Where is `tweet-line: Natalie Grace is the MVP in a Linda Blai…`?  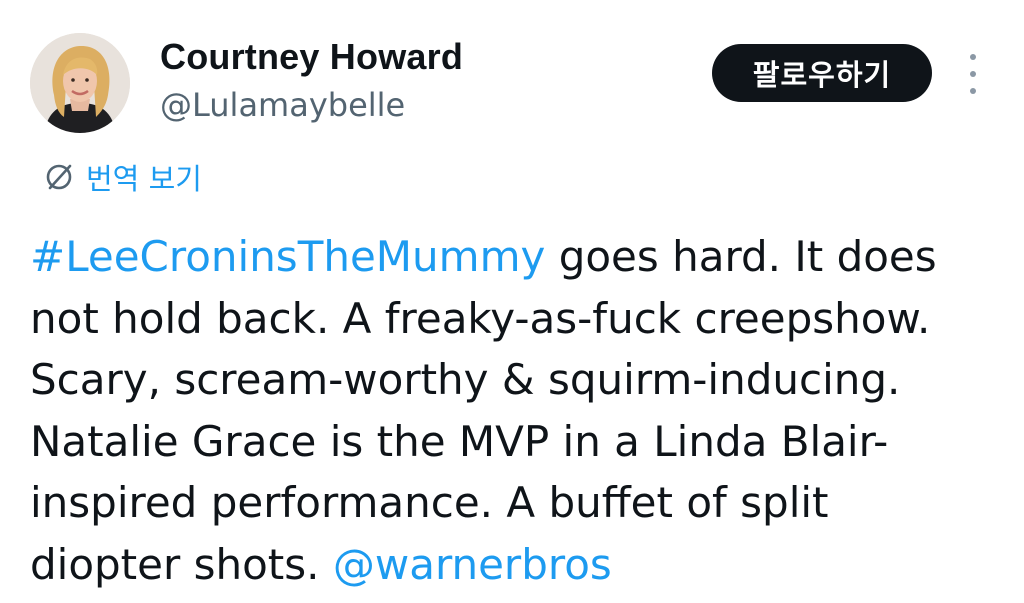
tweet-line: Natalie Grace is the MVP in a Linda Blai… is located at coordinates (459, 441).